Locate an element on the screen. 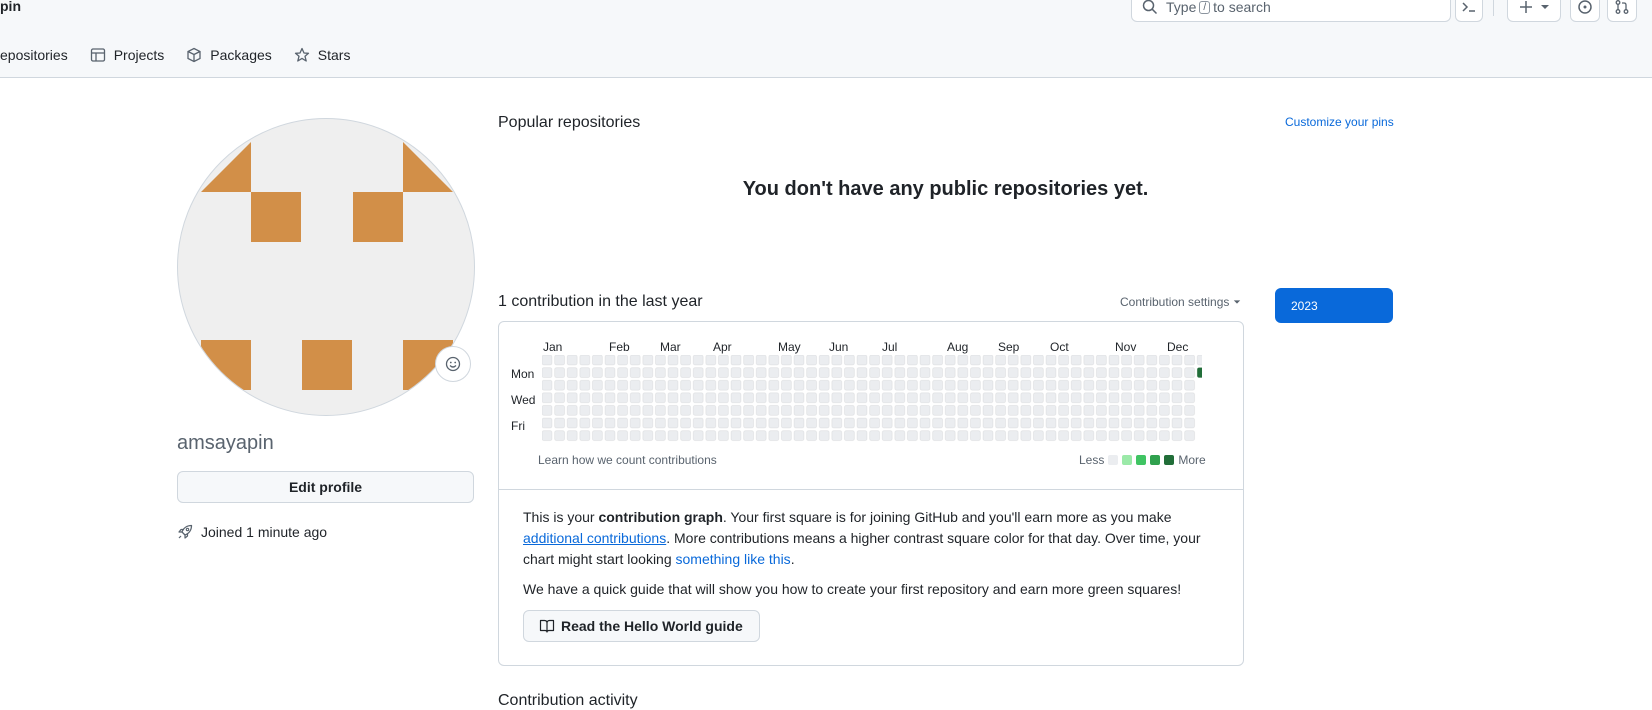 This screenshot has width=1652, height=710. search-input: Type / to search is located at coordinates (1291, 11).